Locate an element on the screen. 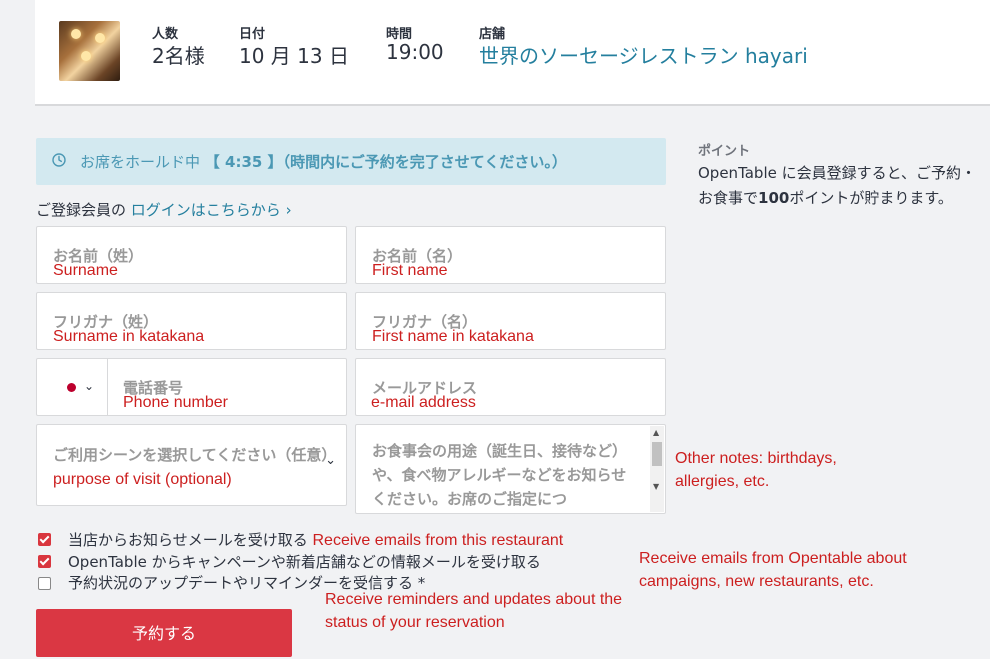 The height and width of the screenshot is (659, 990). clock-icon is located at coordinates (59, 160).